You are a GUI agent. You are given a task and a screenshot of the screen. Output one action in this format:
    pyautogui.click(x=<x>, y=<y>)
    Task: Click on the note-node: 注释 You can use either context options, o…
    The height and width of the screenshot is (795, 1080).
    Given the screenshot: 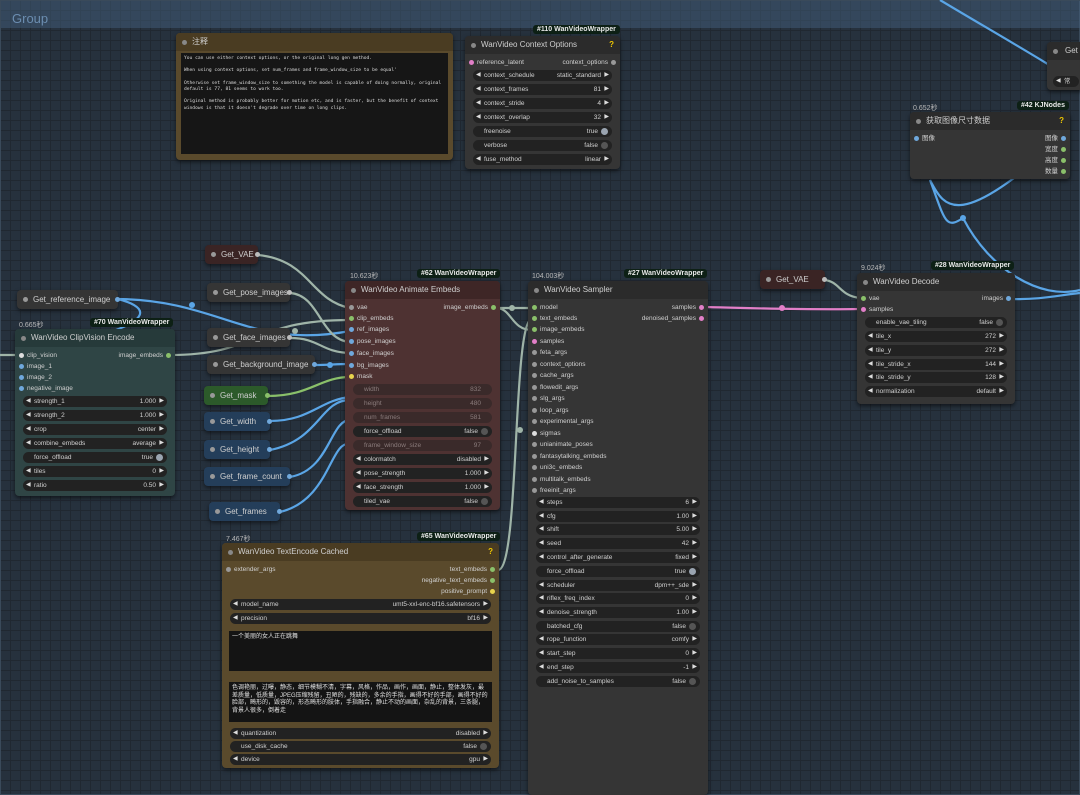 What is the action you would take?
    pyautogui.click(x=314, y=96)
    